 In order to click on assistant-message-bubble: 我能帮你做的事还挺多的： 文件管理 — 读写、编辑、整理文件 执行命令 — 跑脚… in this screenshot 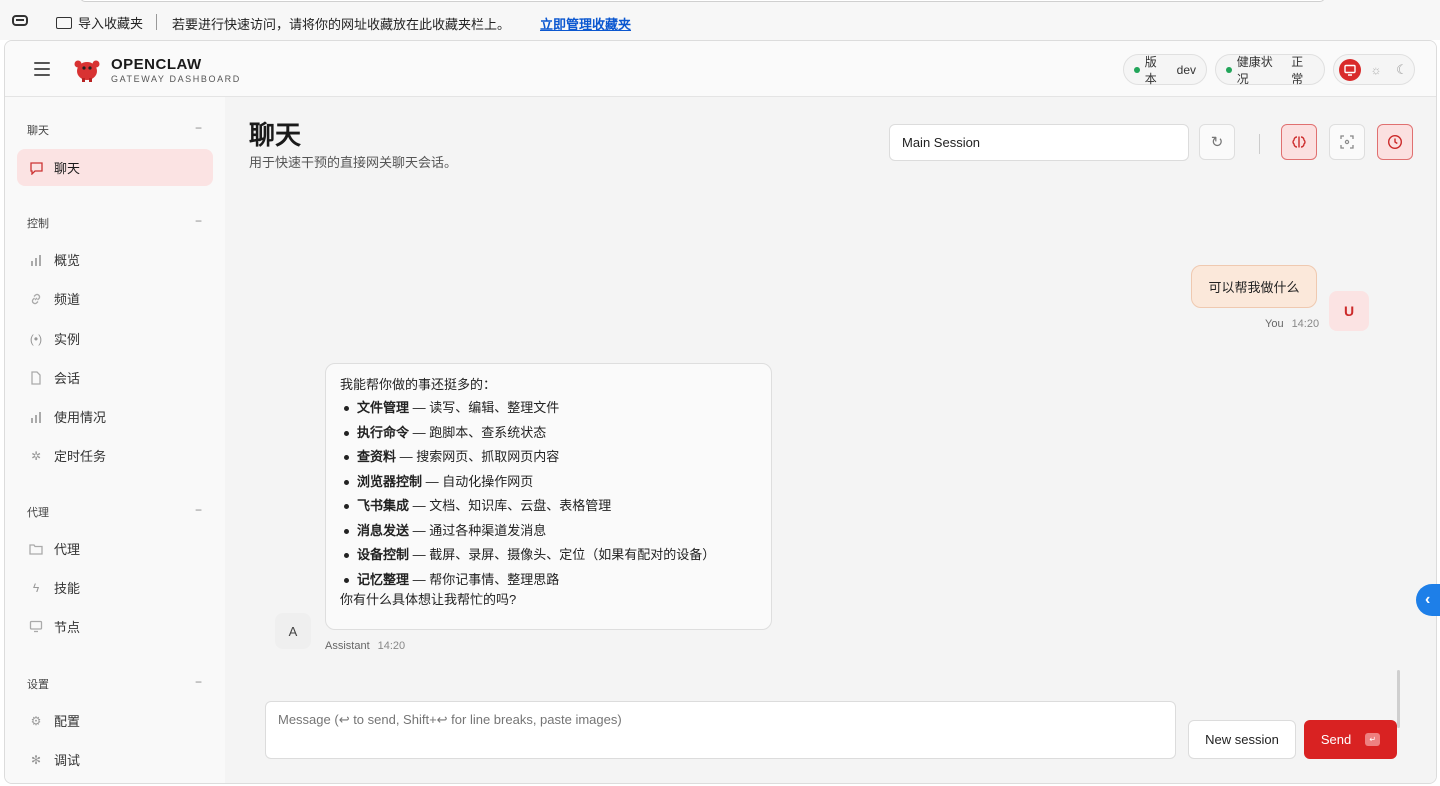, I will do `click(548, 496)`.